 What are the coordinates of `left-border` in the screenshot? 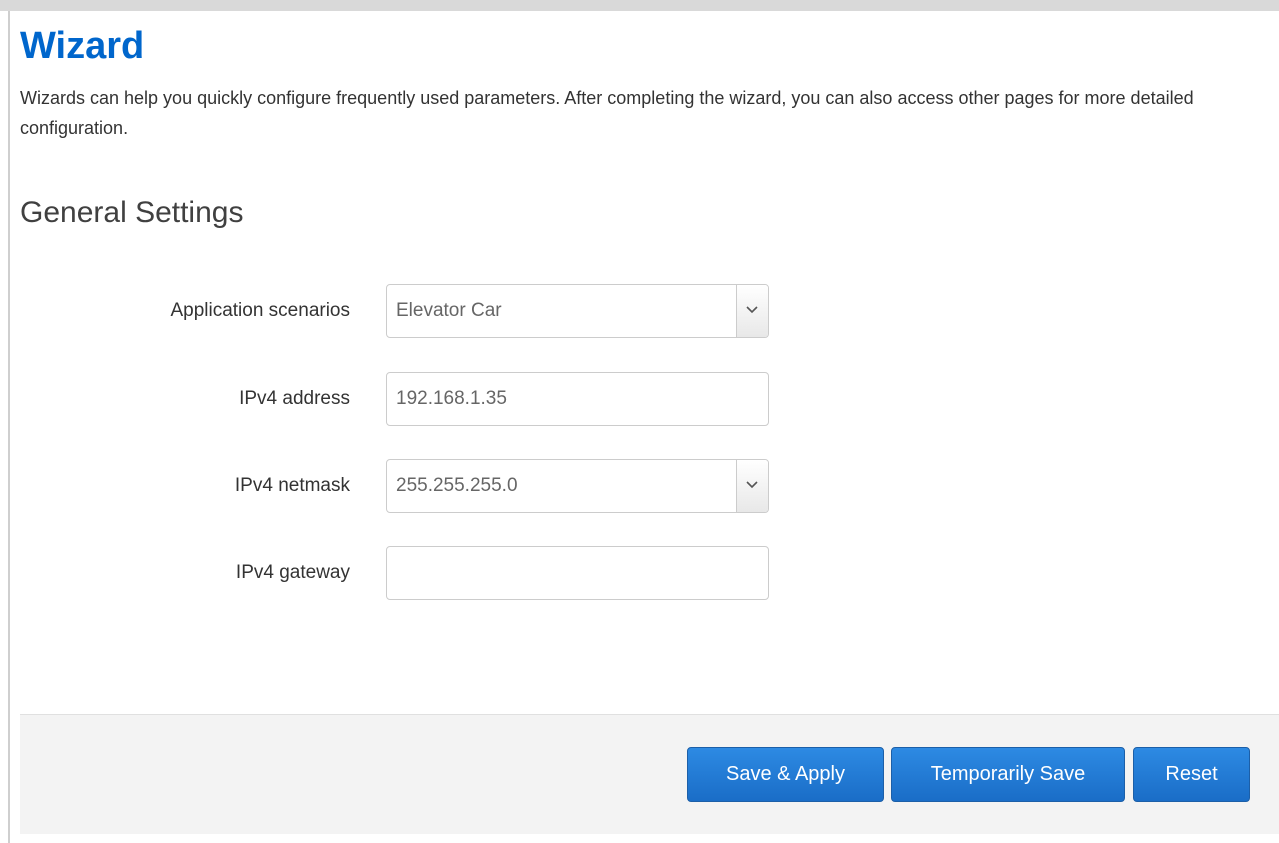 It's located at (9, 427).